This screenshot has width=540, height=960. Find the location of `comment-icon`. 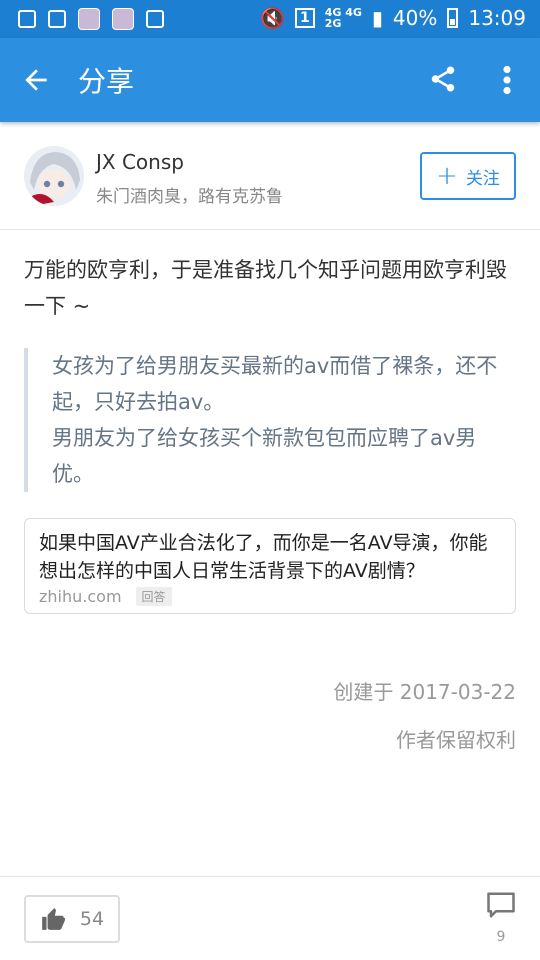

comment-icon is located at coordinates (501, 905).